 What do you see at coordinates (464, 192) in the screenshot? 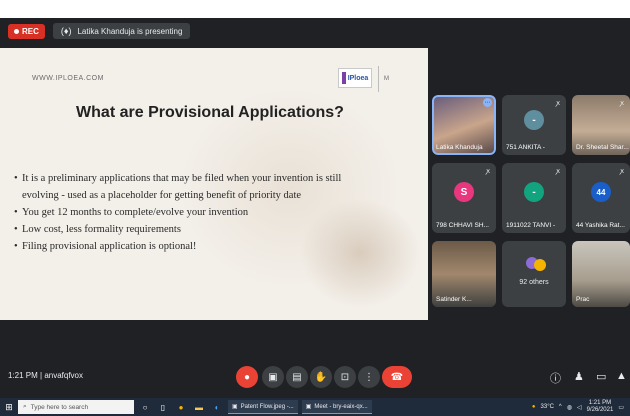
I see `participant-avatar: S` at bounding box center [464, 192].